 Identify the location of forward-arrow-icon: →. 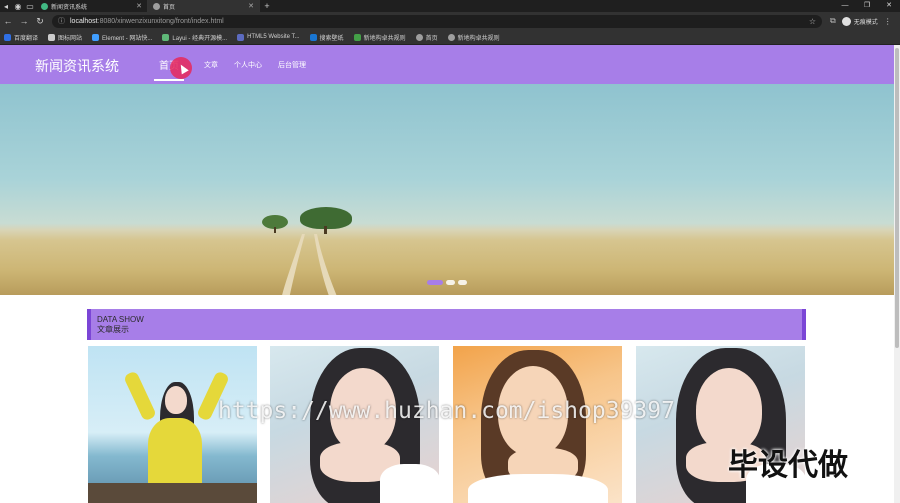
(24, 21).